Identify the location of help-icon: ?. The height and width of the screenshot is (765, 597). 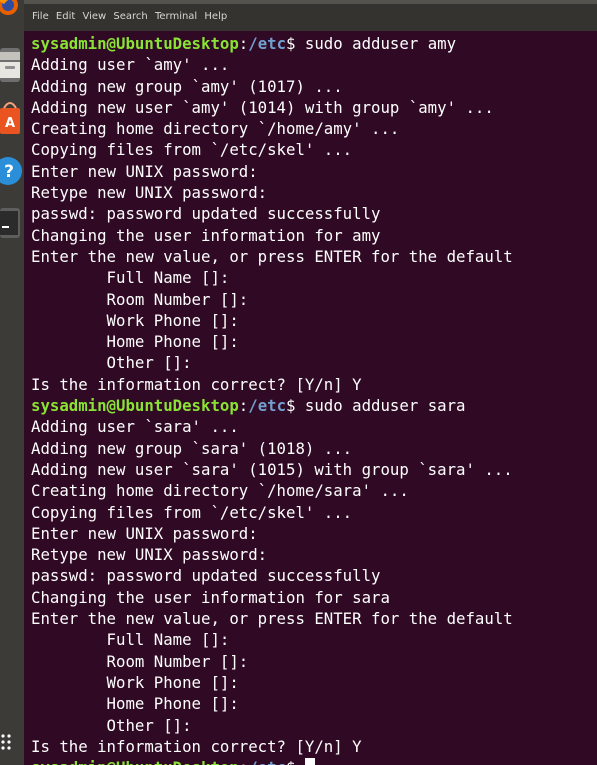
(11, 171).